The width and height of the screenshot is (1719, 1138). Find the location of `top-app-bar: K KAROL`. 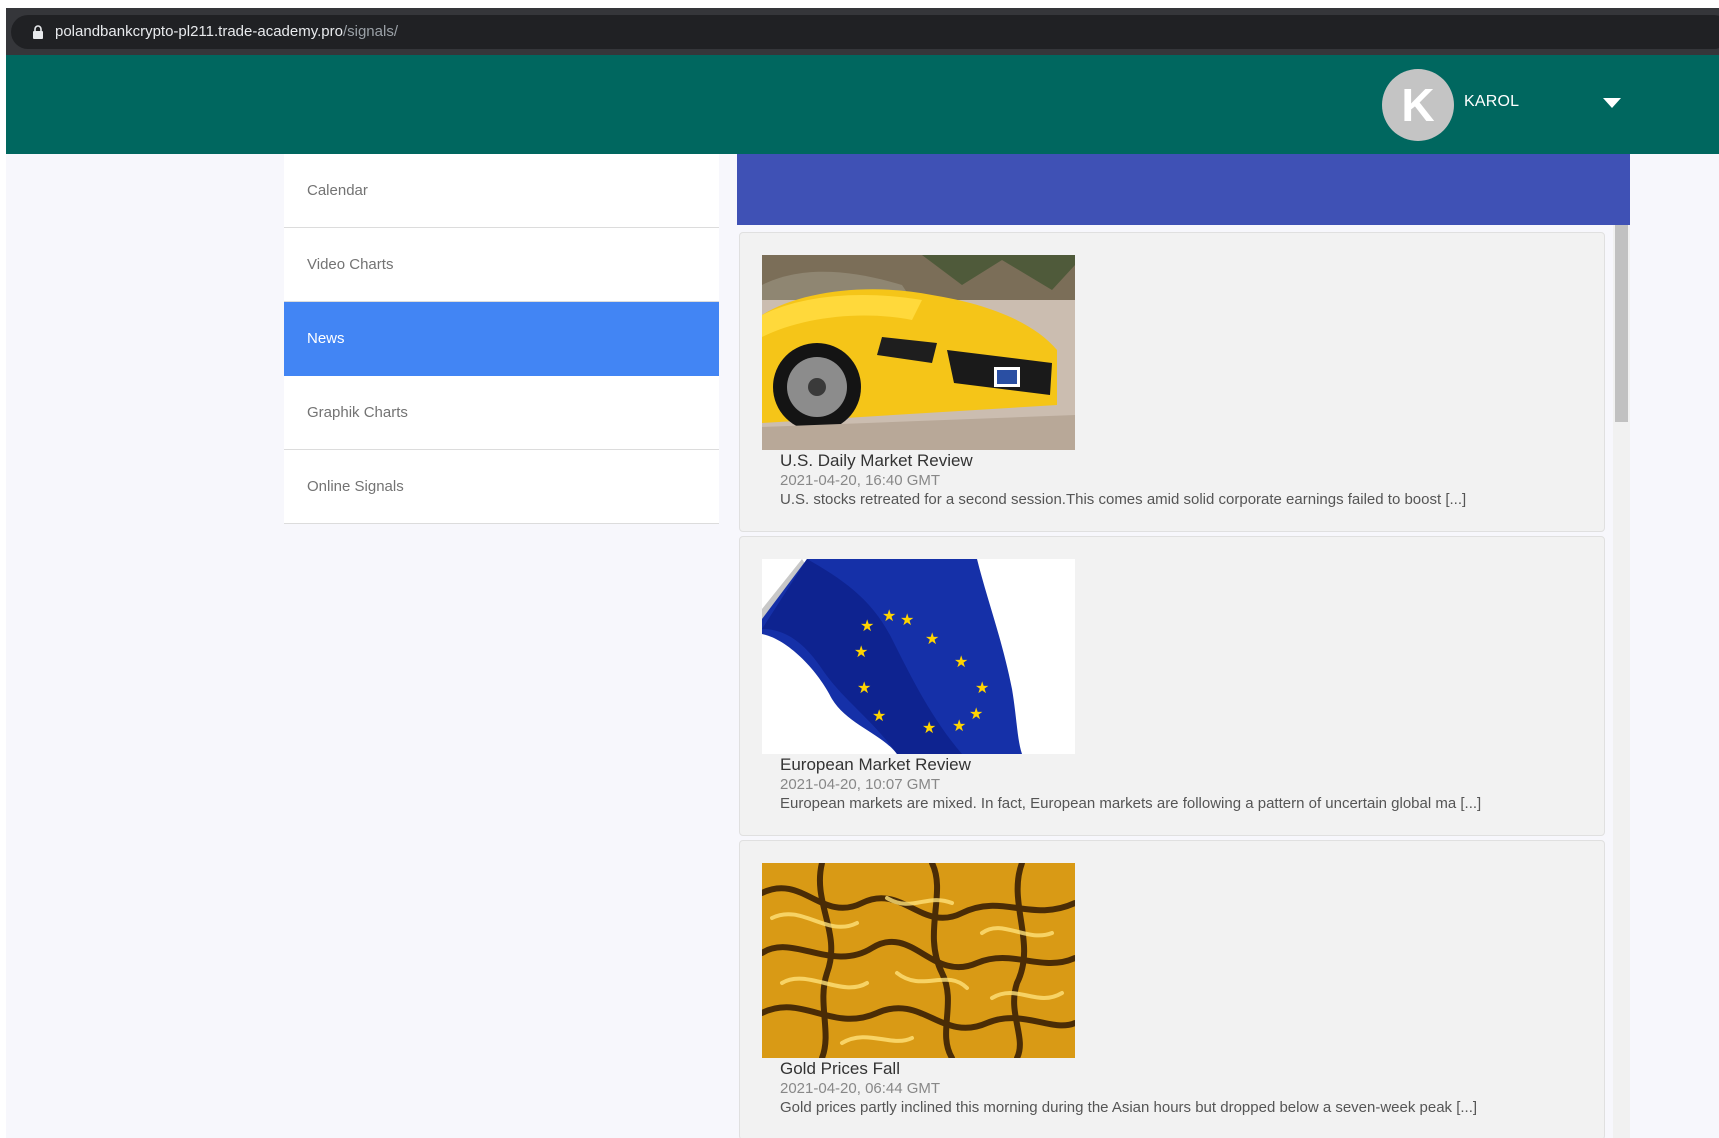

top-app-bar: K KAROL is located at coordinates (862, 104).